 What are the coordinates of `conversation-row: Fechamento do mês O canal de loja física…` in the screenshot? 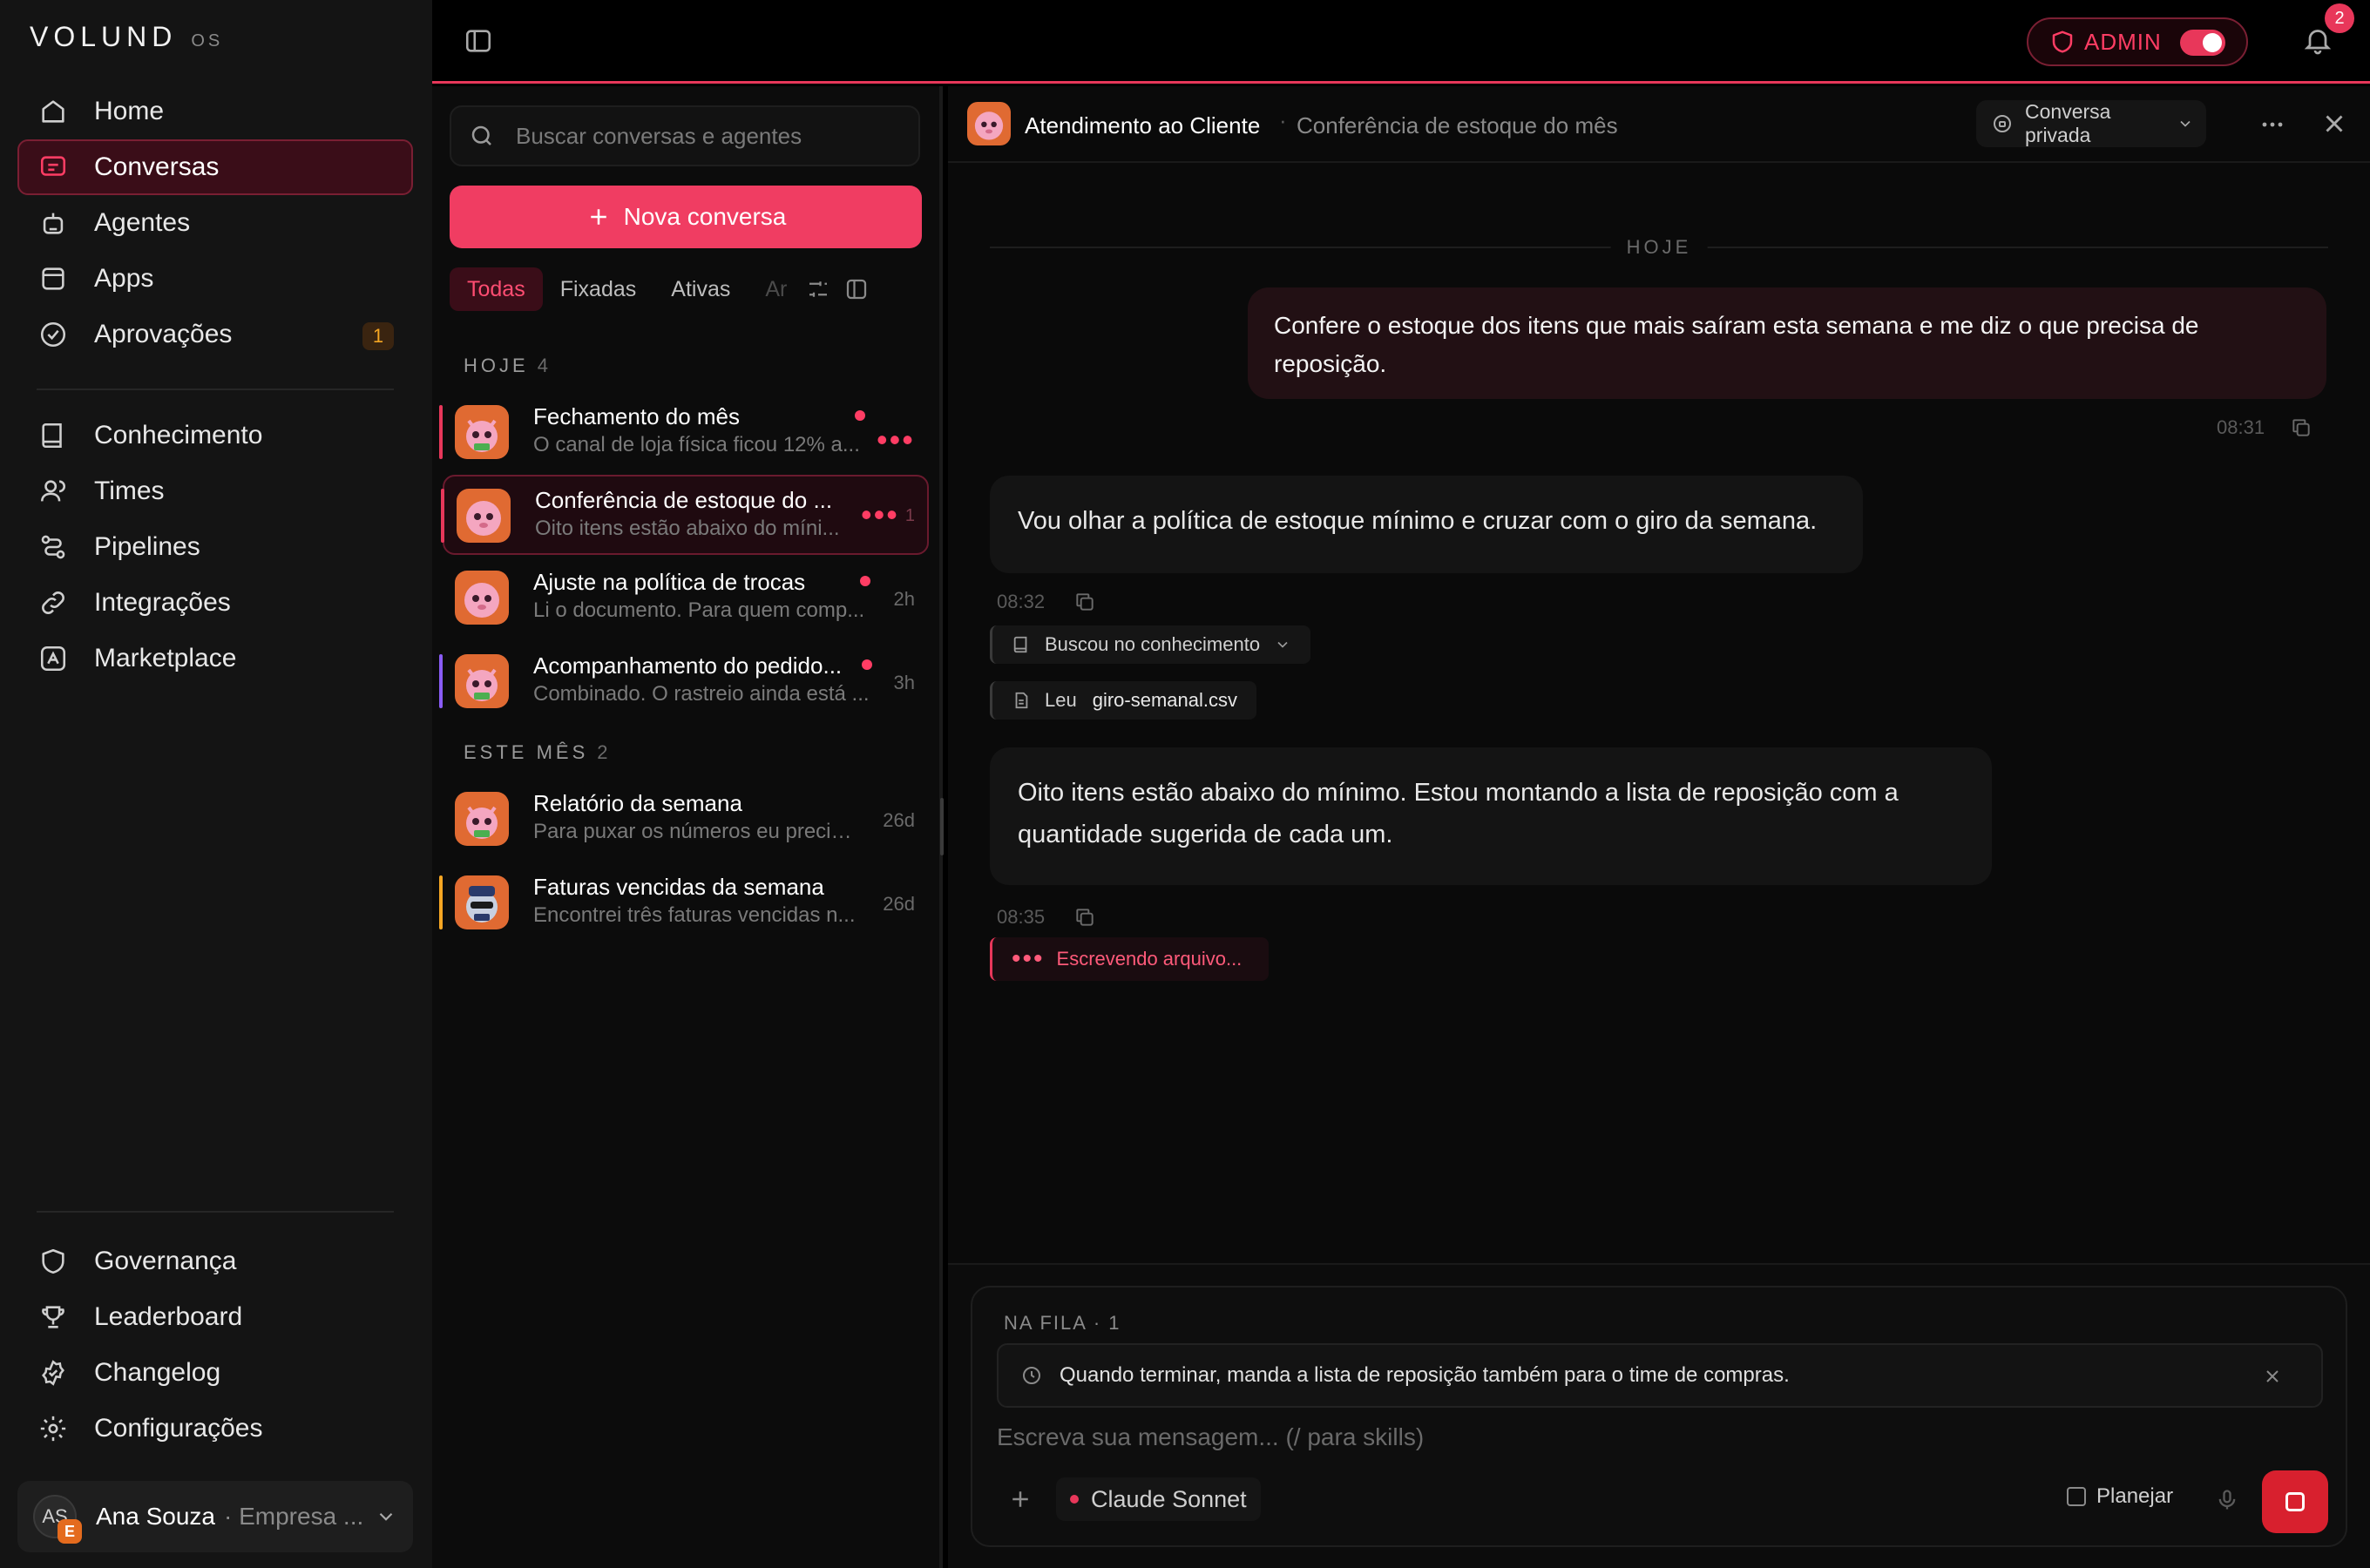 It's located at (684, 433).